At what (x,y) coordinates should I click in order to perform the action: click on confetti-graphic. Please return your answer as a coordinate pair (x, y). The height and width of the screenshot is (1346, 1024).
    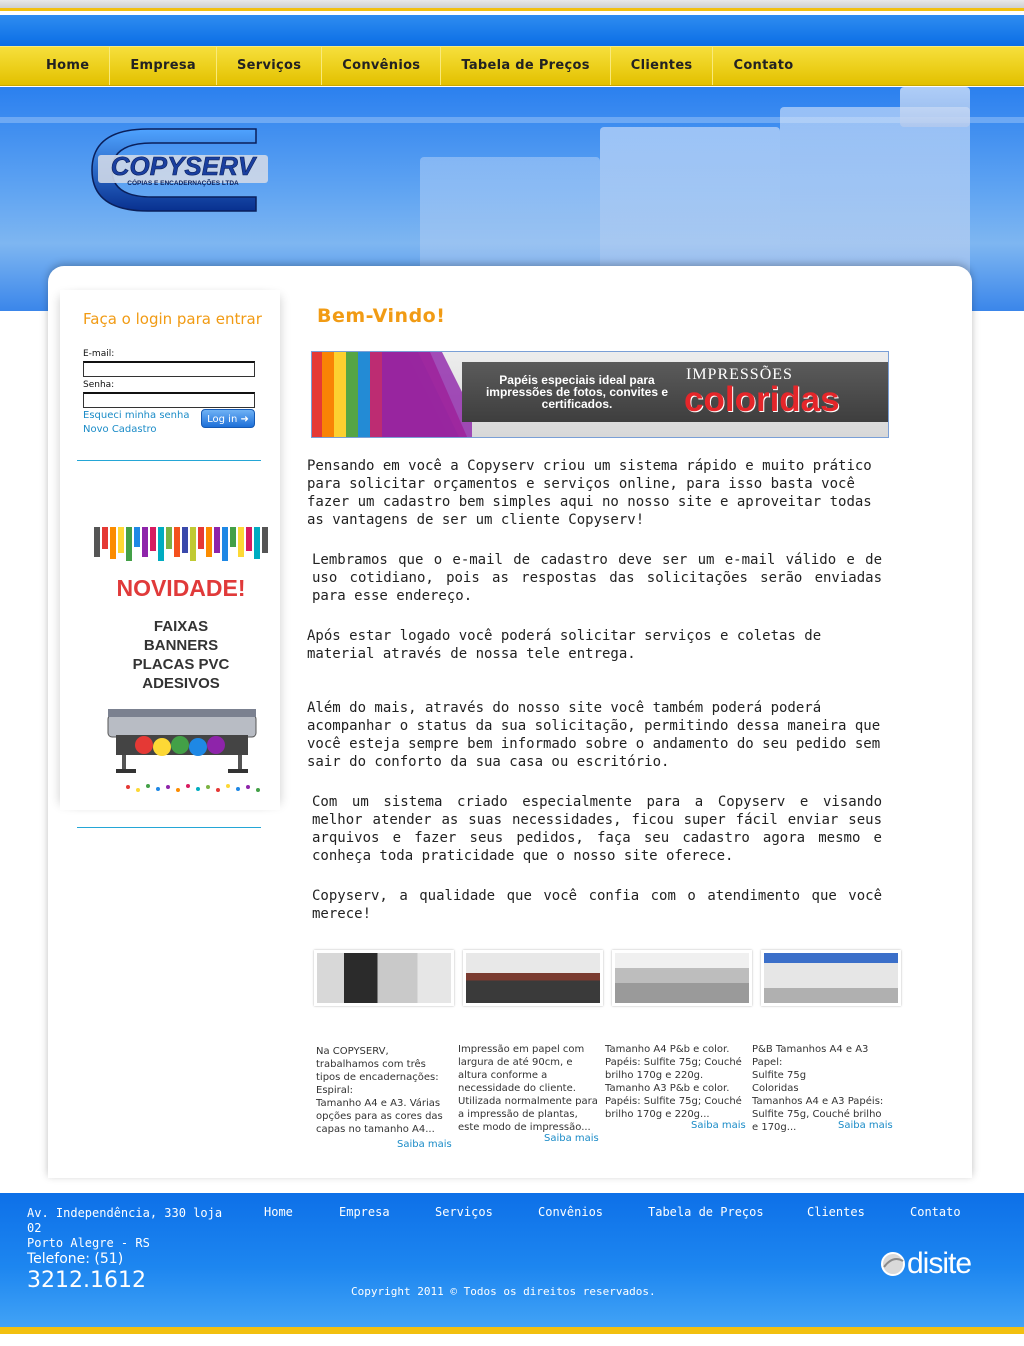
    Looking at the image, I should click on (193, 788).